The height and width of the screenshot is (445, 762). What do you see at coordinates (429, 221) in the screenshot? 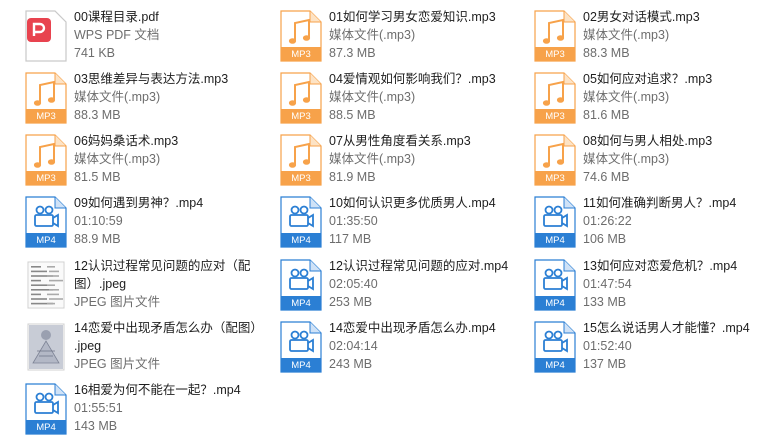
I see `file-details: 10如何认识更多优质男人.mp4 01:35:50 117 MB` at bounding box center [429, 221].